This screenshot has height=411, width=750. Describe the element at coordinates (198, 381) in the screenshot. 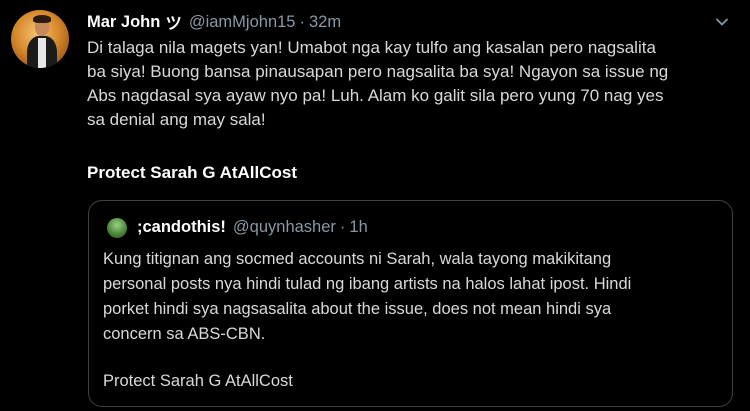

I see `quoted-tweet-signature: Protect Sarah G AtAllCost` at that location.